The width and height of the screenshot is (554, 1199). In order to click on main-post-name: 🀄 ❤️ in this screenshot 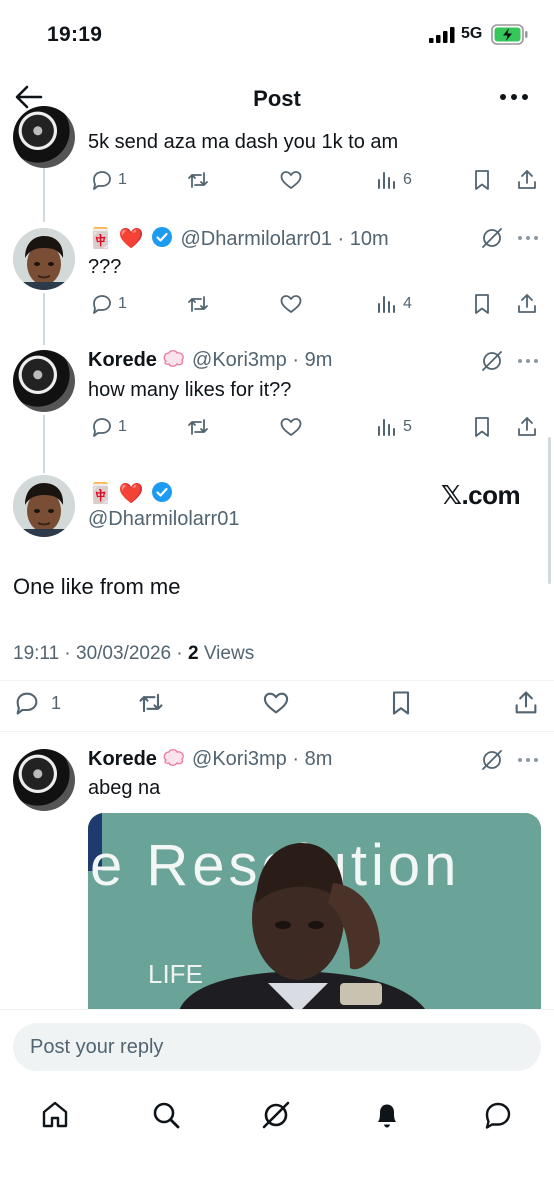, I will do `click(130, 493)`.